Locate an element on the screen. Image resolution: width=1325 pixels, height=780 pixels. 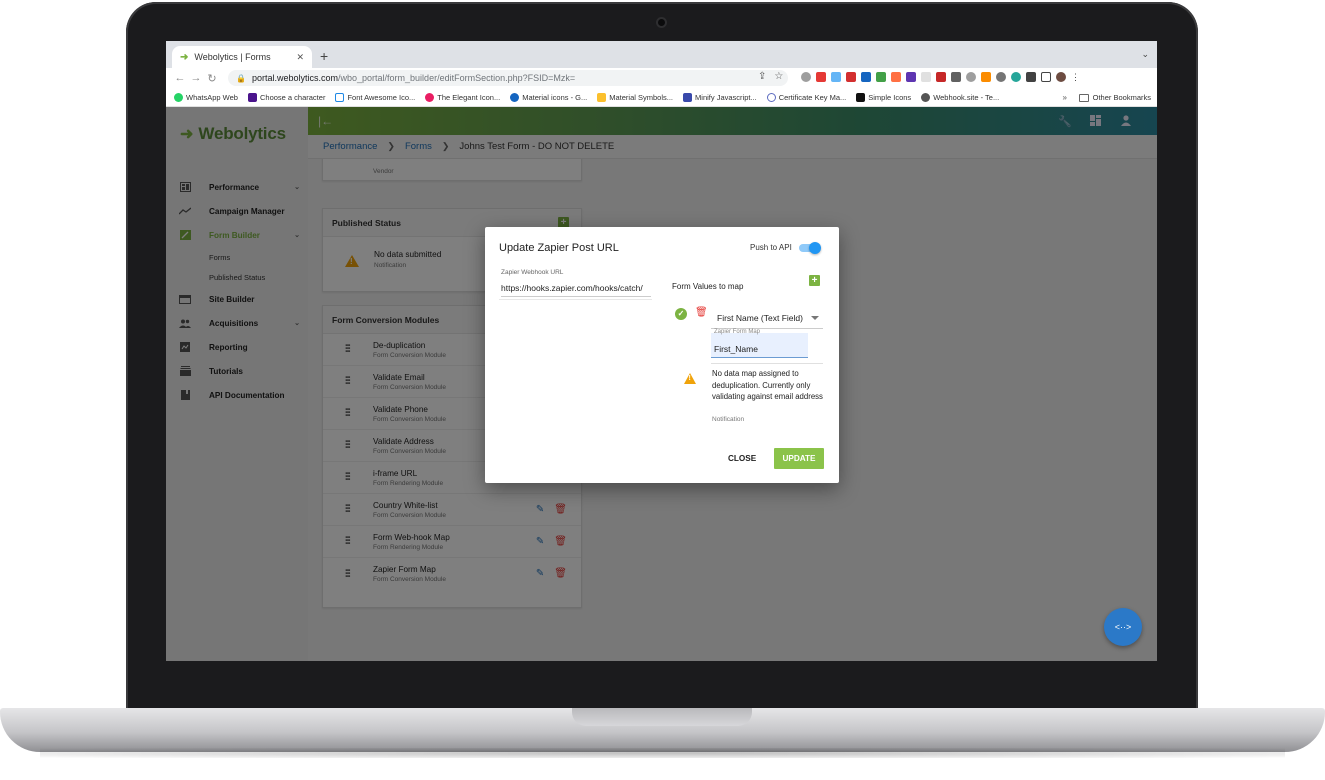
trash-icon: 🗑 is located at coordinates (701, 312).